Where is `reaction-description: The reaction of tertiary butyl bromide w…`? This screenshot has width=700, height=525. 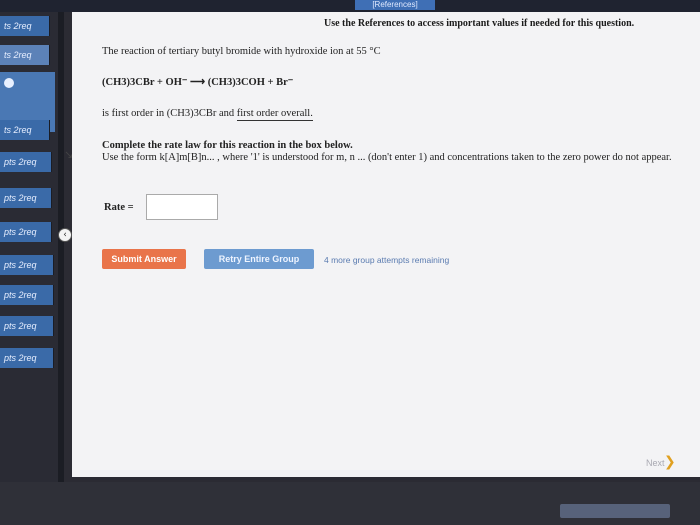 reaction-description: The reaction of tertiary butyl bromide w… is located at coordinates (241, 51).